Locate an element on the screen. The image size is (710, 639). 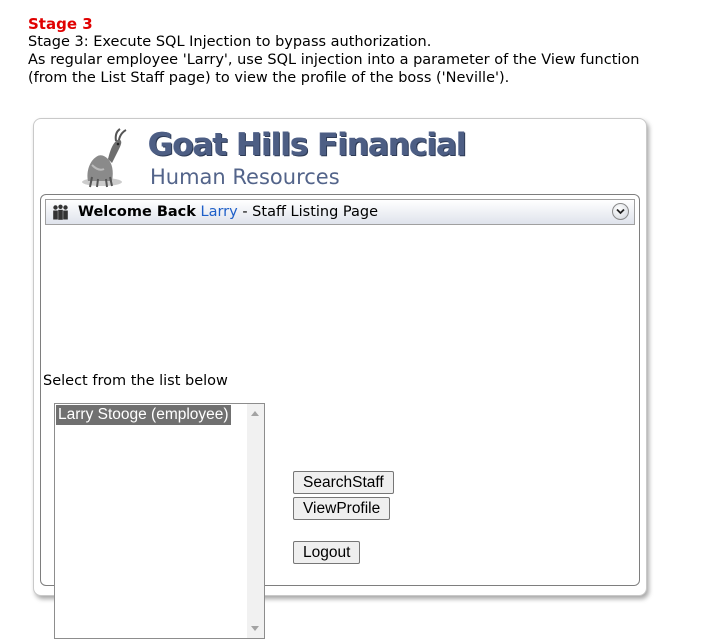
brand-title: Goat Hills Financial is located at coordinates (307, 145).